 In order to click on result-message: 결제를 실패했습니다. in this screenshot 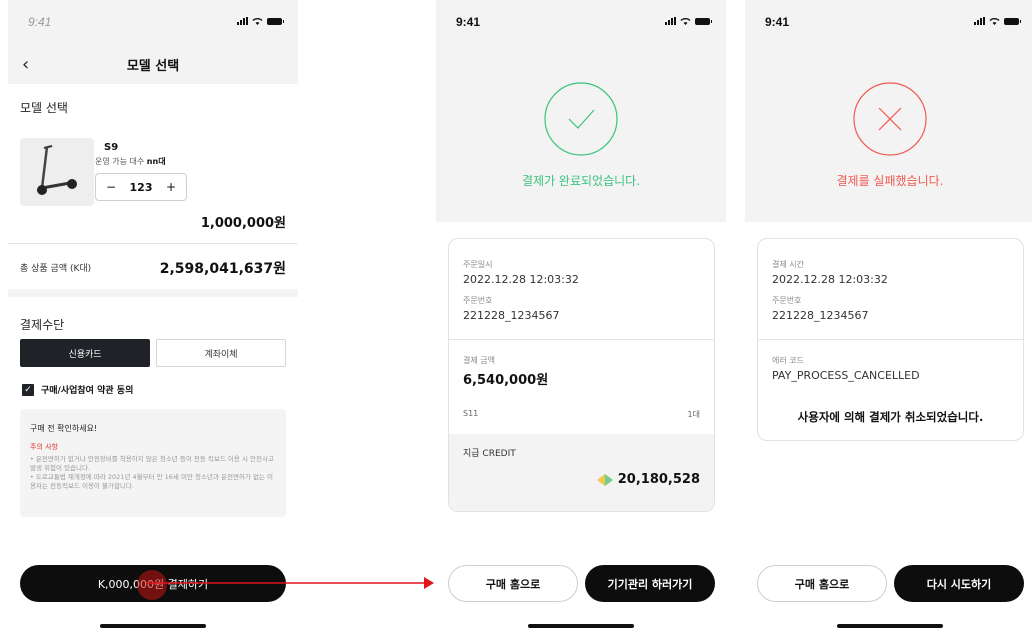, I will do `click(890, 181)`.